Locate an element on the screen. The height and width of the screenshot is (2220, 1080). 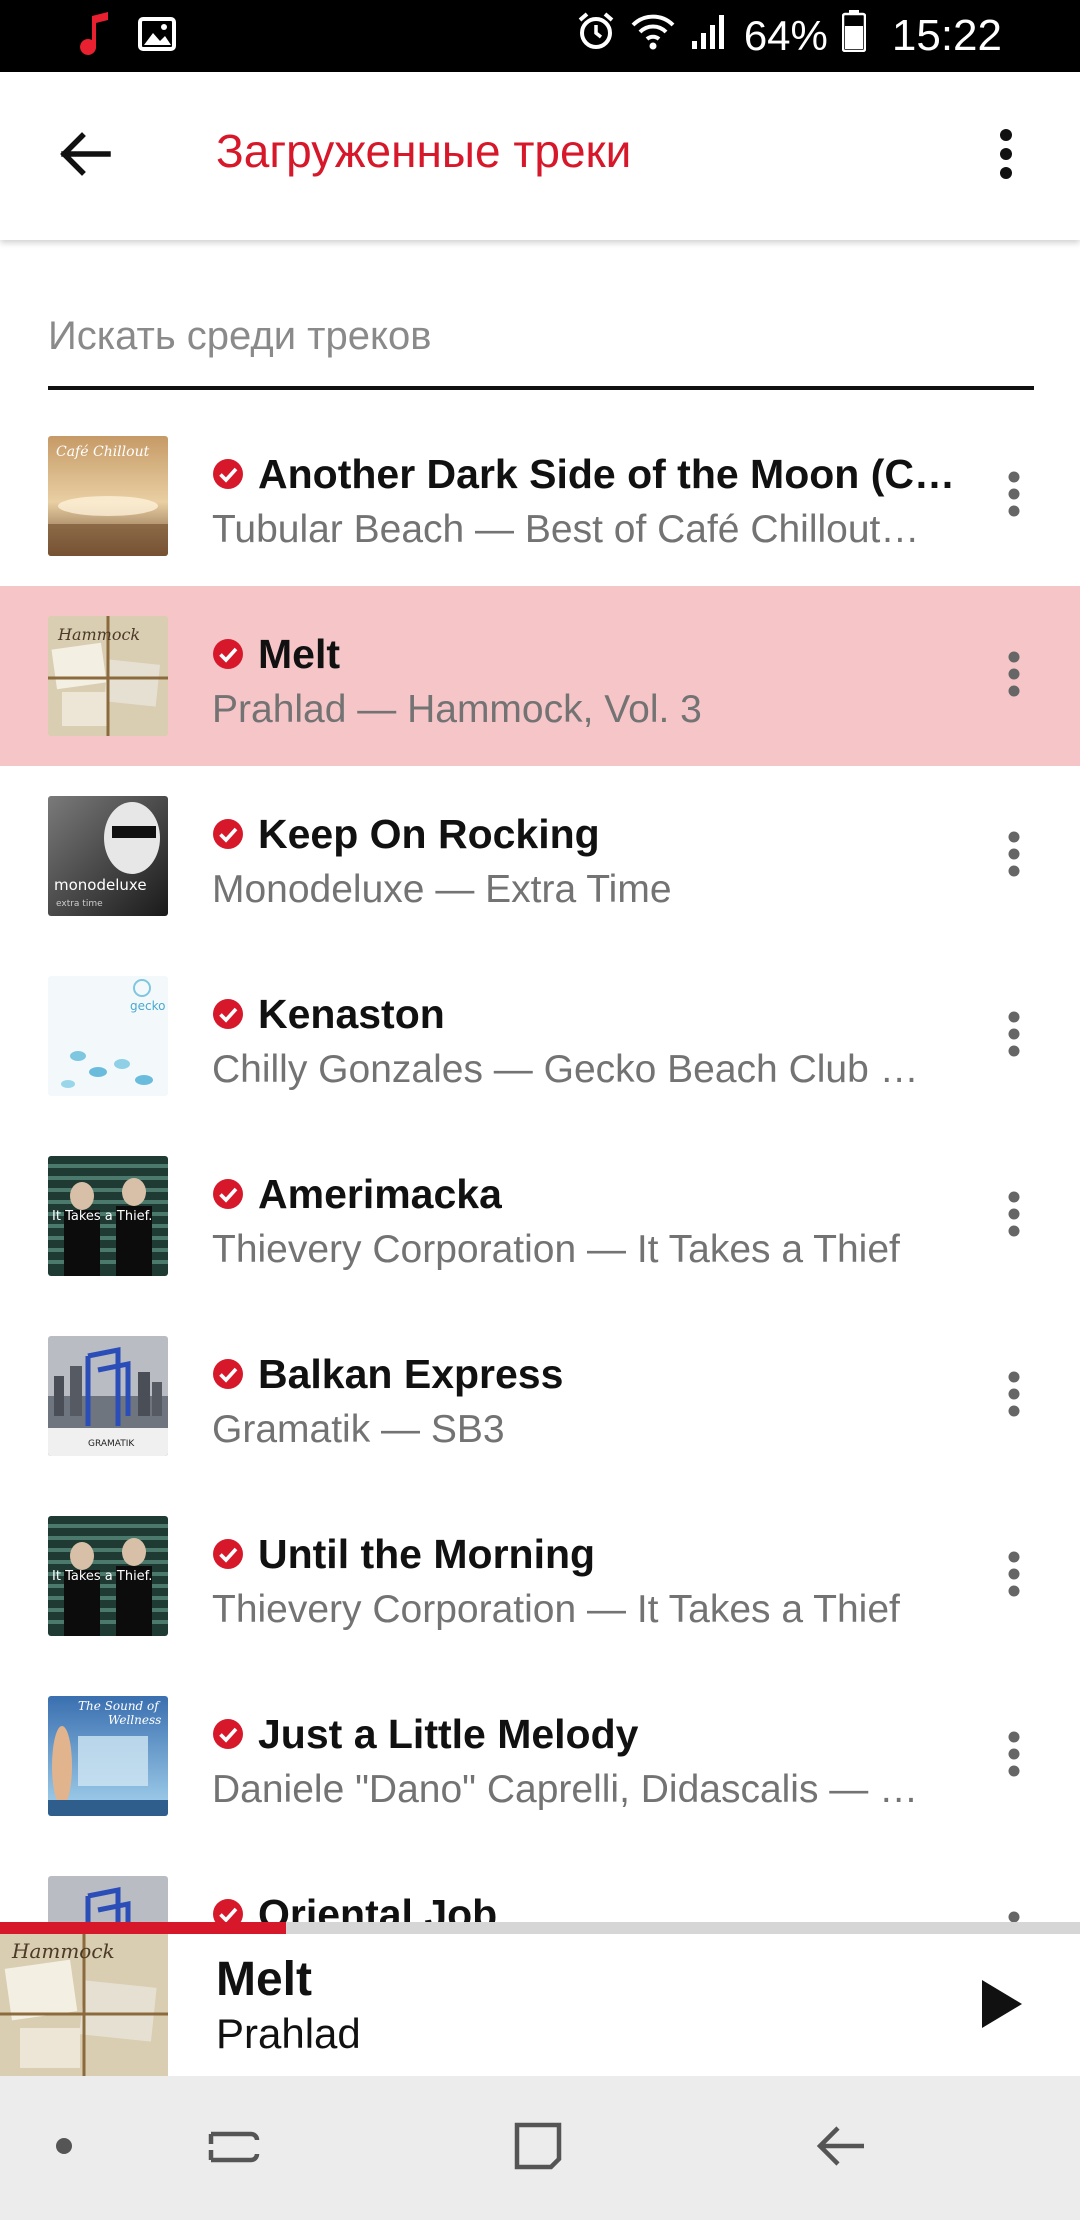
wifi-icon is located at coordinates (653, 36).